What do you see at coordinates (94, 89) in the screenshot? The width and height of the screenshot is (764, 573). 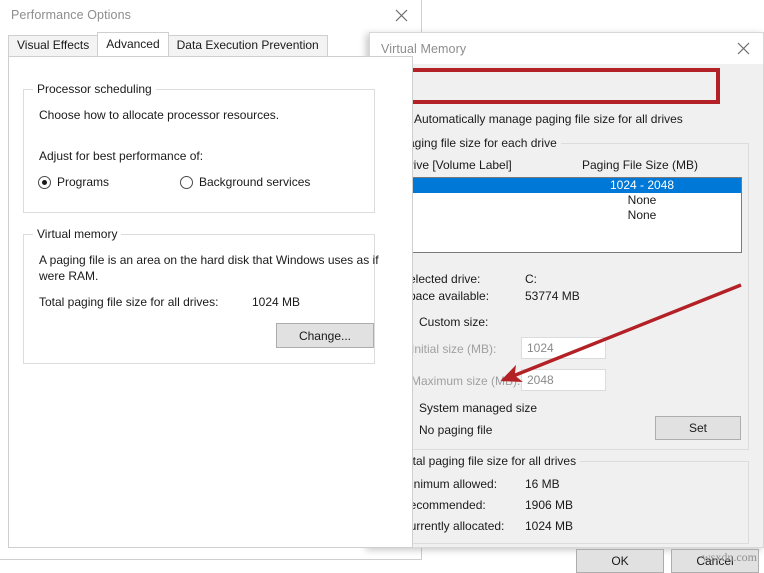 I see `processor-scheduling-legend: Processor scheduling` at bounding box center [94, 89].